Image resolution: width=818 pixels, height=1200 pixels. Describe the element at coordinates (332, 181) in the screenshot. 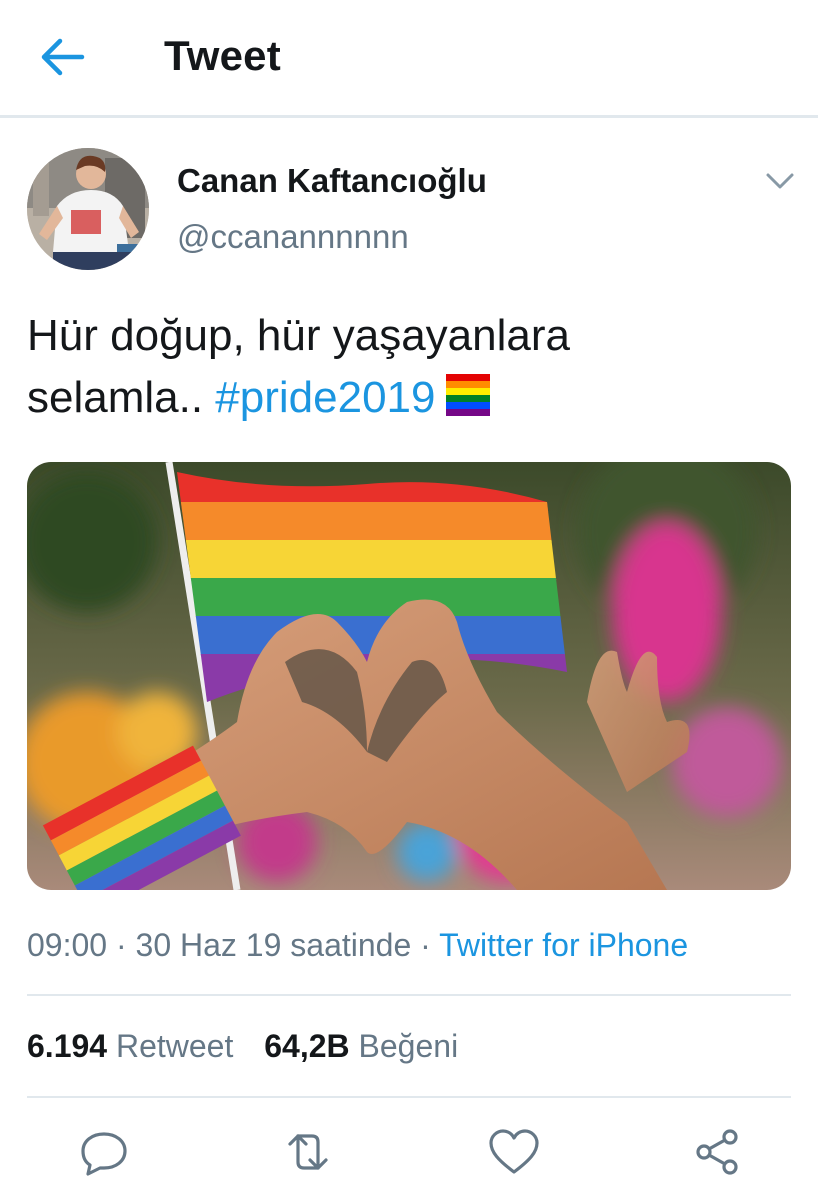

I see `author-display-name: Canan Kaftancıoğlu` at that location.